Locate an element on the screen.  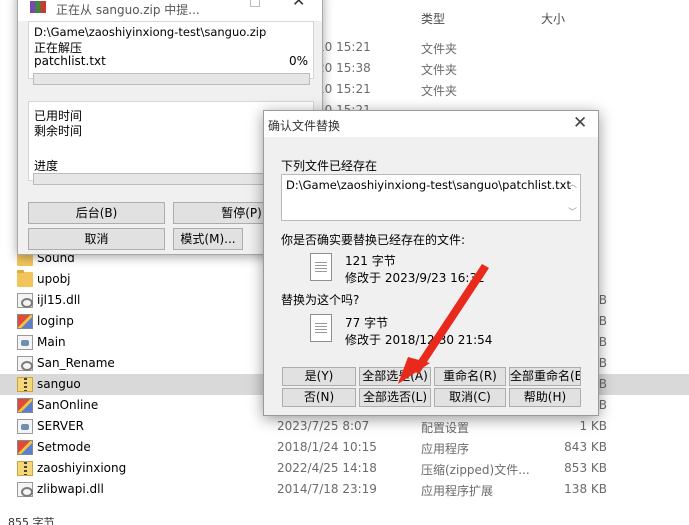
column-header-type: 类型 is located at coordinates (433, 18).